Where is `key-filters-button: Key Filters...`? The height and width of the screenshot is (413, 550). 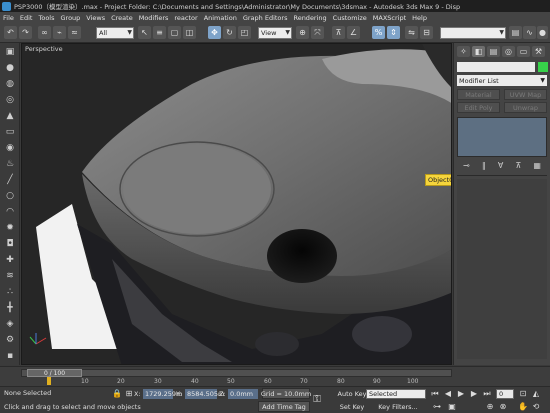
key-filters-button: Key Filters... is located at coordinates (398, 406).